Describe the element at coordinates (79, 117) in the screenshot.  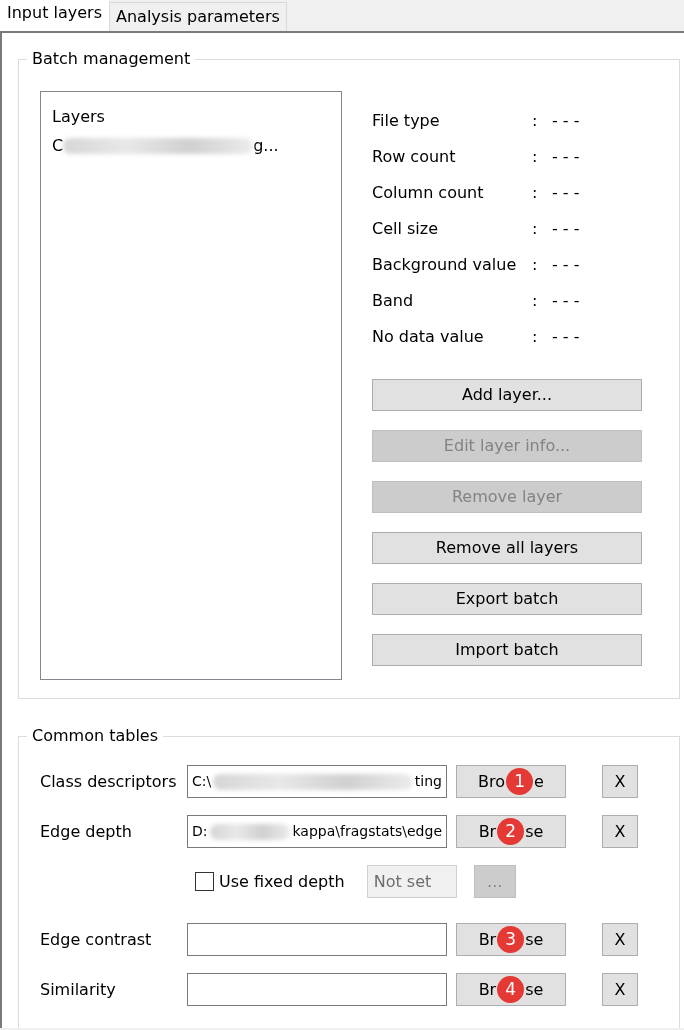
I see `list-header: Layers` at that location.